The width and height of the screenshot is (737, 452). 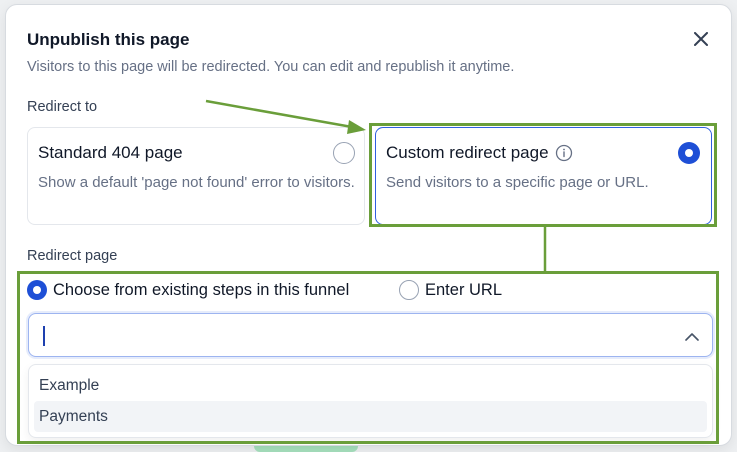 I want to click on dropdown-option-payments: Payments, so click(x=370, y=416).